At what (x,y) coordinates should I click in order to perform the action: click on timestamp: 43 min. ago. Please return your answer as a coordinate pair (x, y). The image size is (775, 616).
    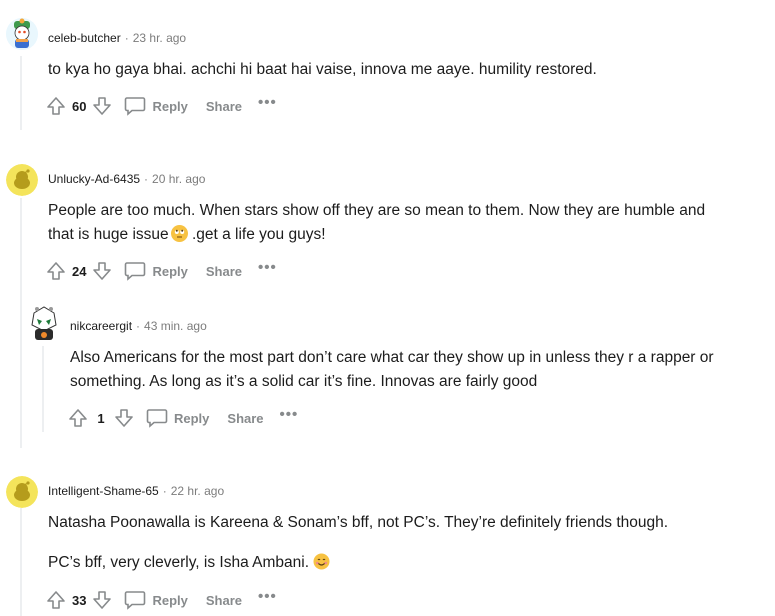
    Looking at the image, I should click on (175, 326).